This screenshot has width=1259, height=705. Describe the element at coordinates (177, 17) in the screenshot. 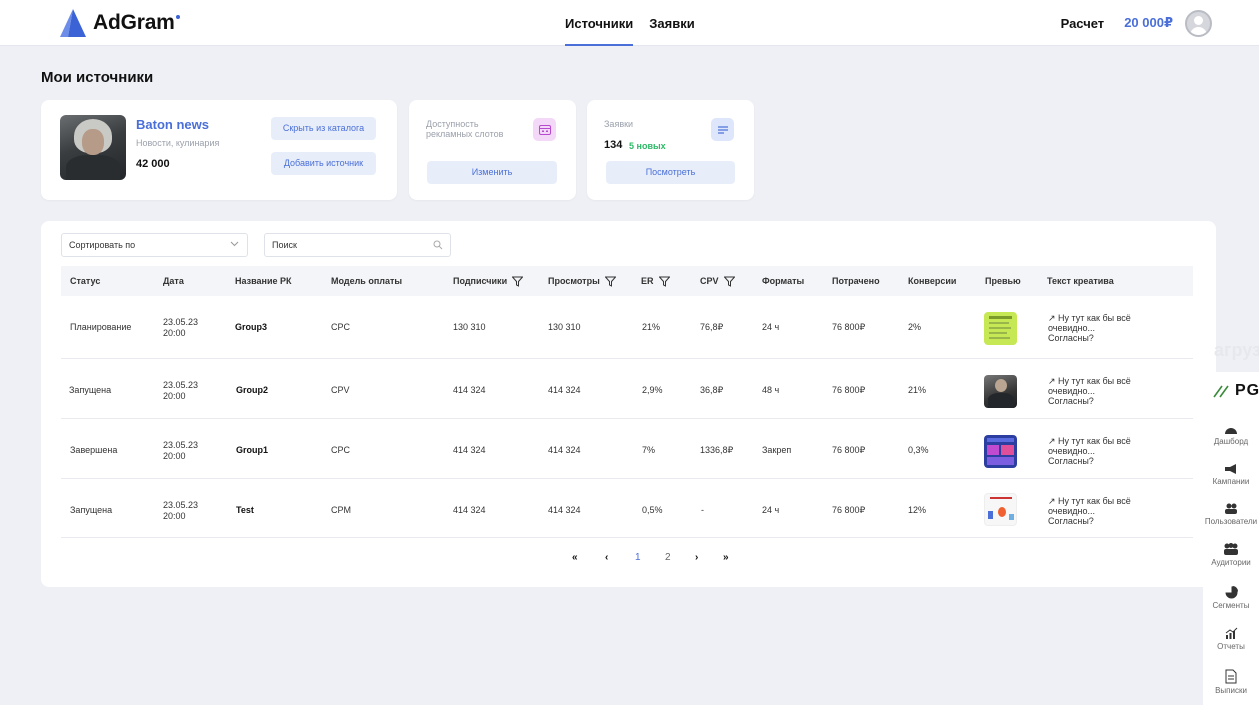

I see `logo-dot` at that location.